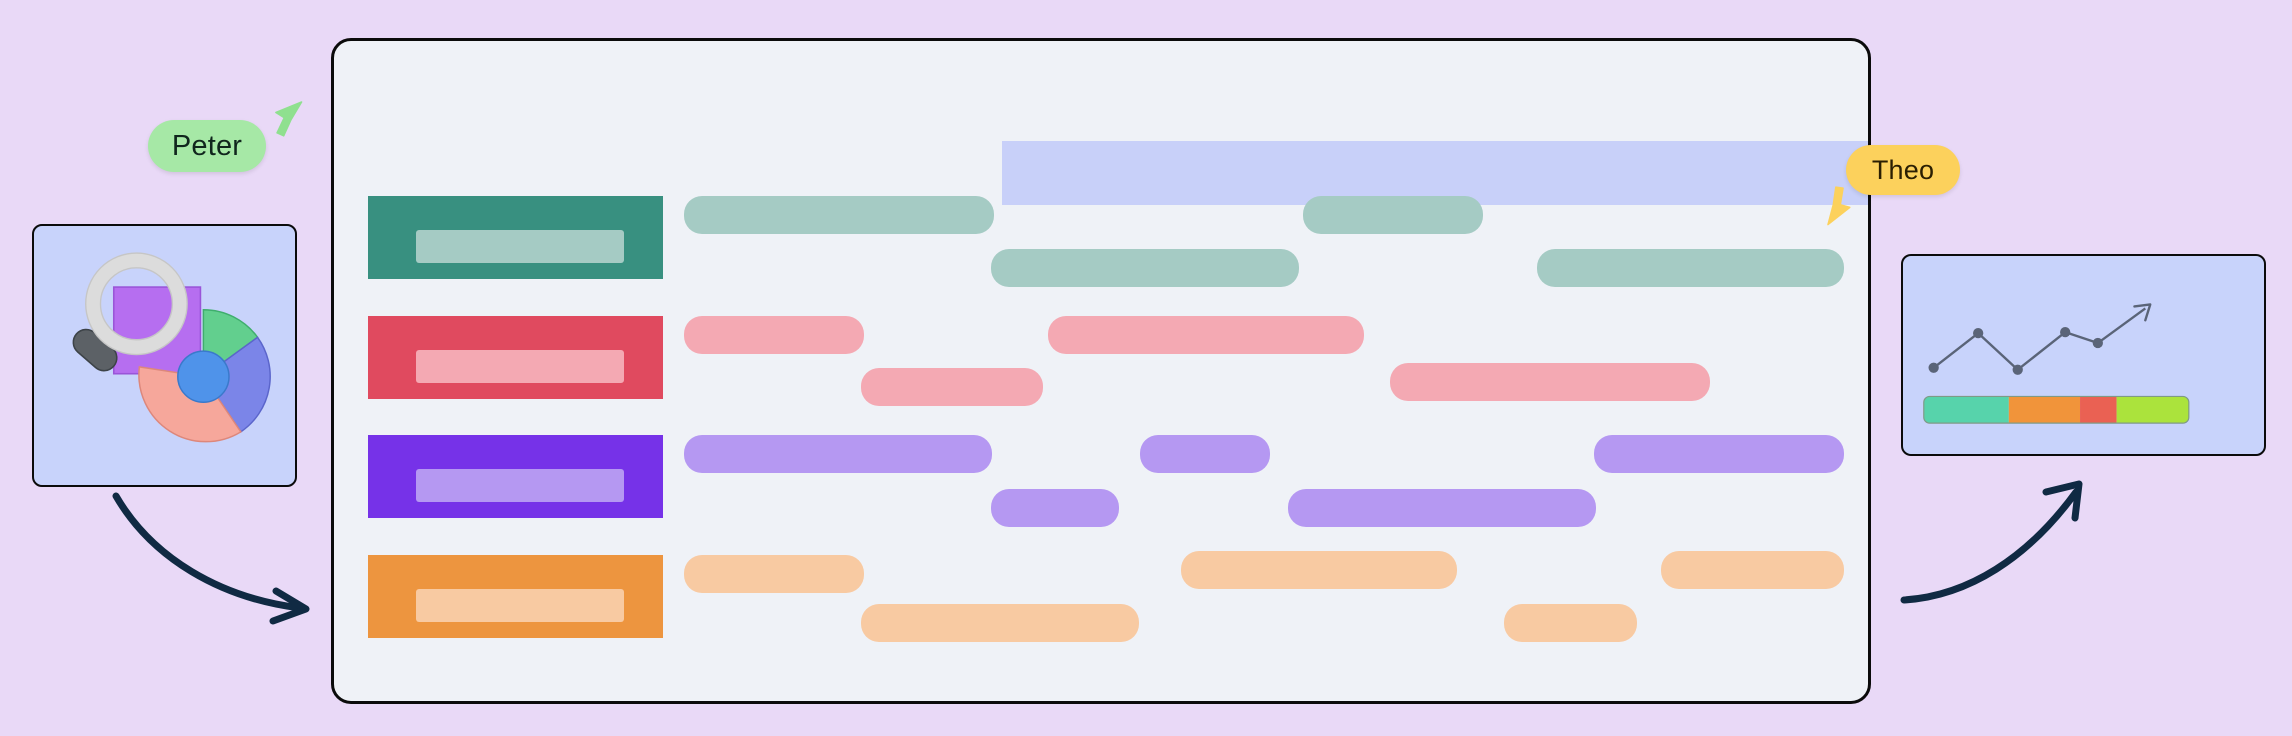 The image size is (2292, 736). I want to click on row-block-inner-label-teal-row, so click(520, 246).